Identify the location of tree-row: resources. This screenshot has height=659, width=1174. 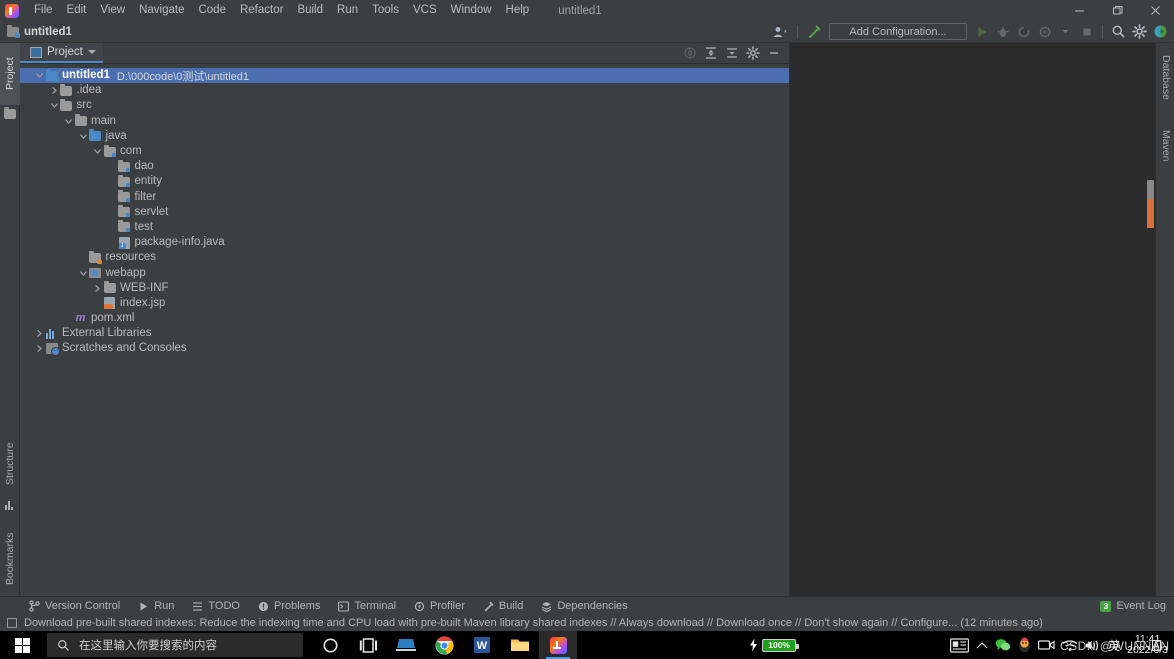
(404, 257).